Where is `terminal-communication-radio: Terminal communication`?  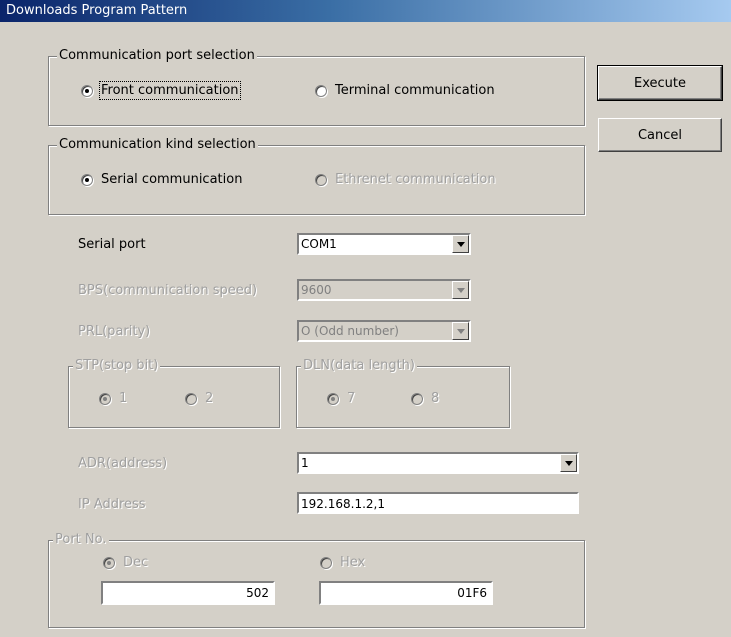
terminal-communication-radio: Terminal communication is located at coordinates (405, 90).